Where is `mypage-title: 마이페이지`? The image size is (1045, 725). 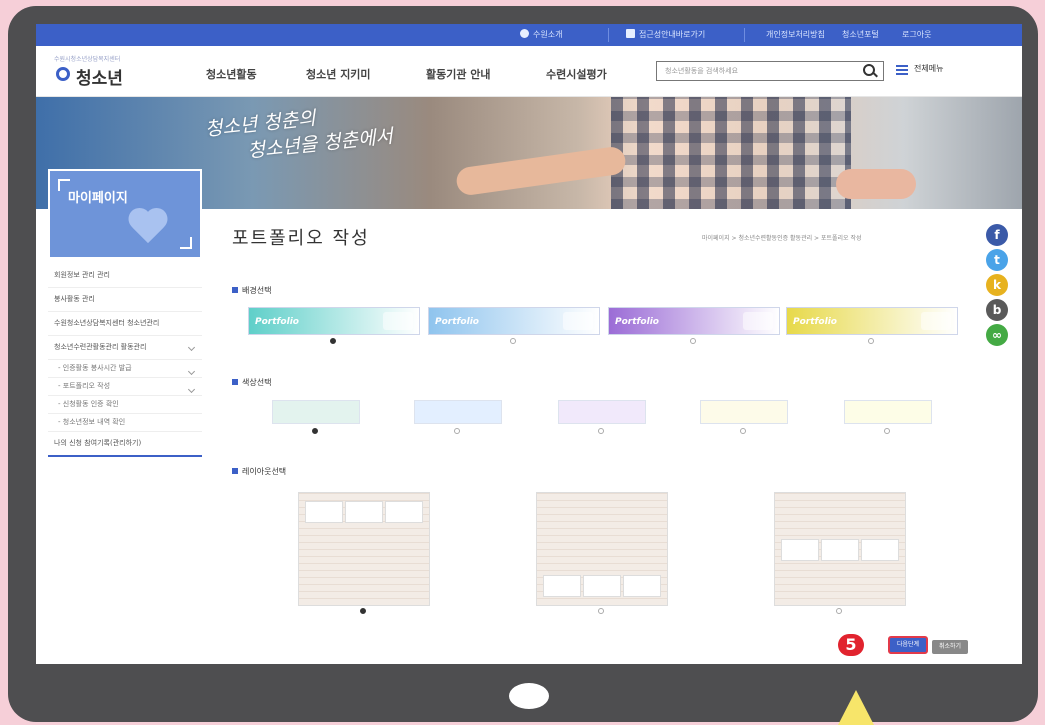
mypage-title: 마이페이지 is located at coordinates (98, 198).